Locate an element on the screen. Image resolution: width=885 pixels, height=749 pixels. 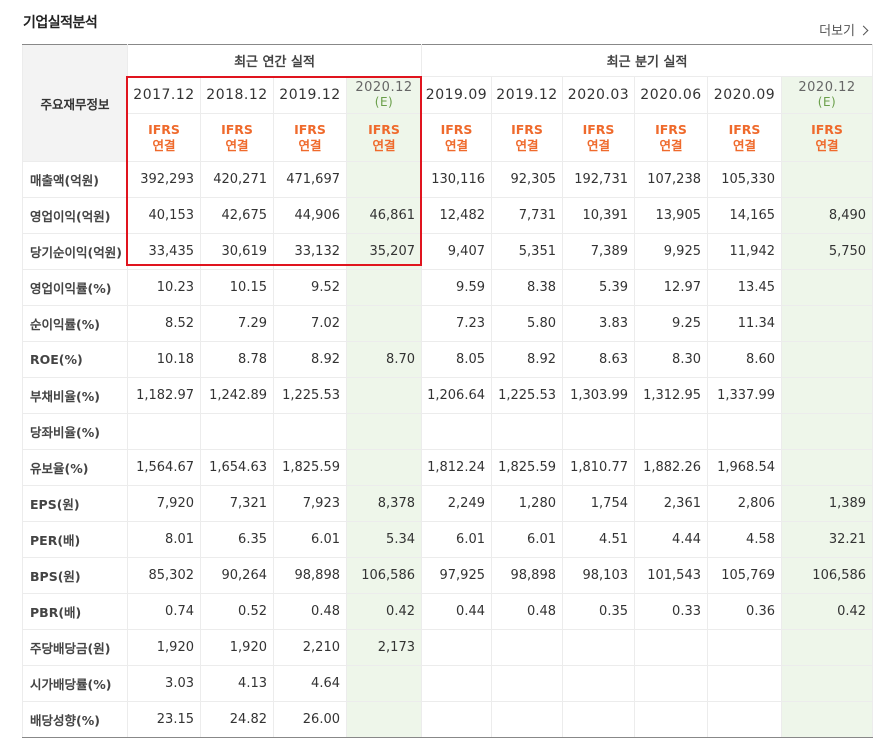
table-cell: 9.25 is located at coordinates (671, 323).